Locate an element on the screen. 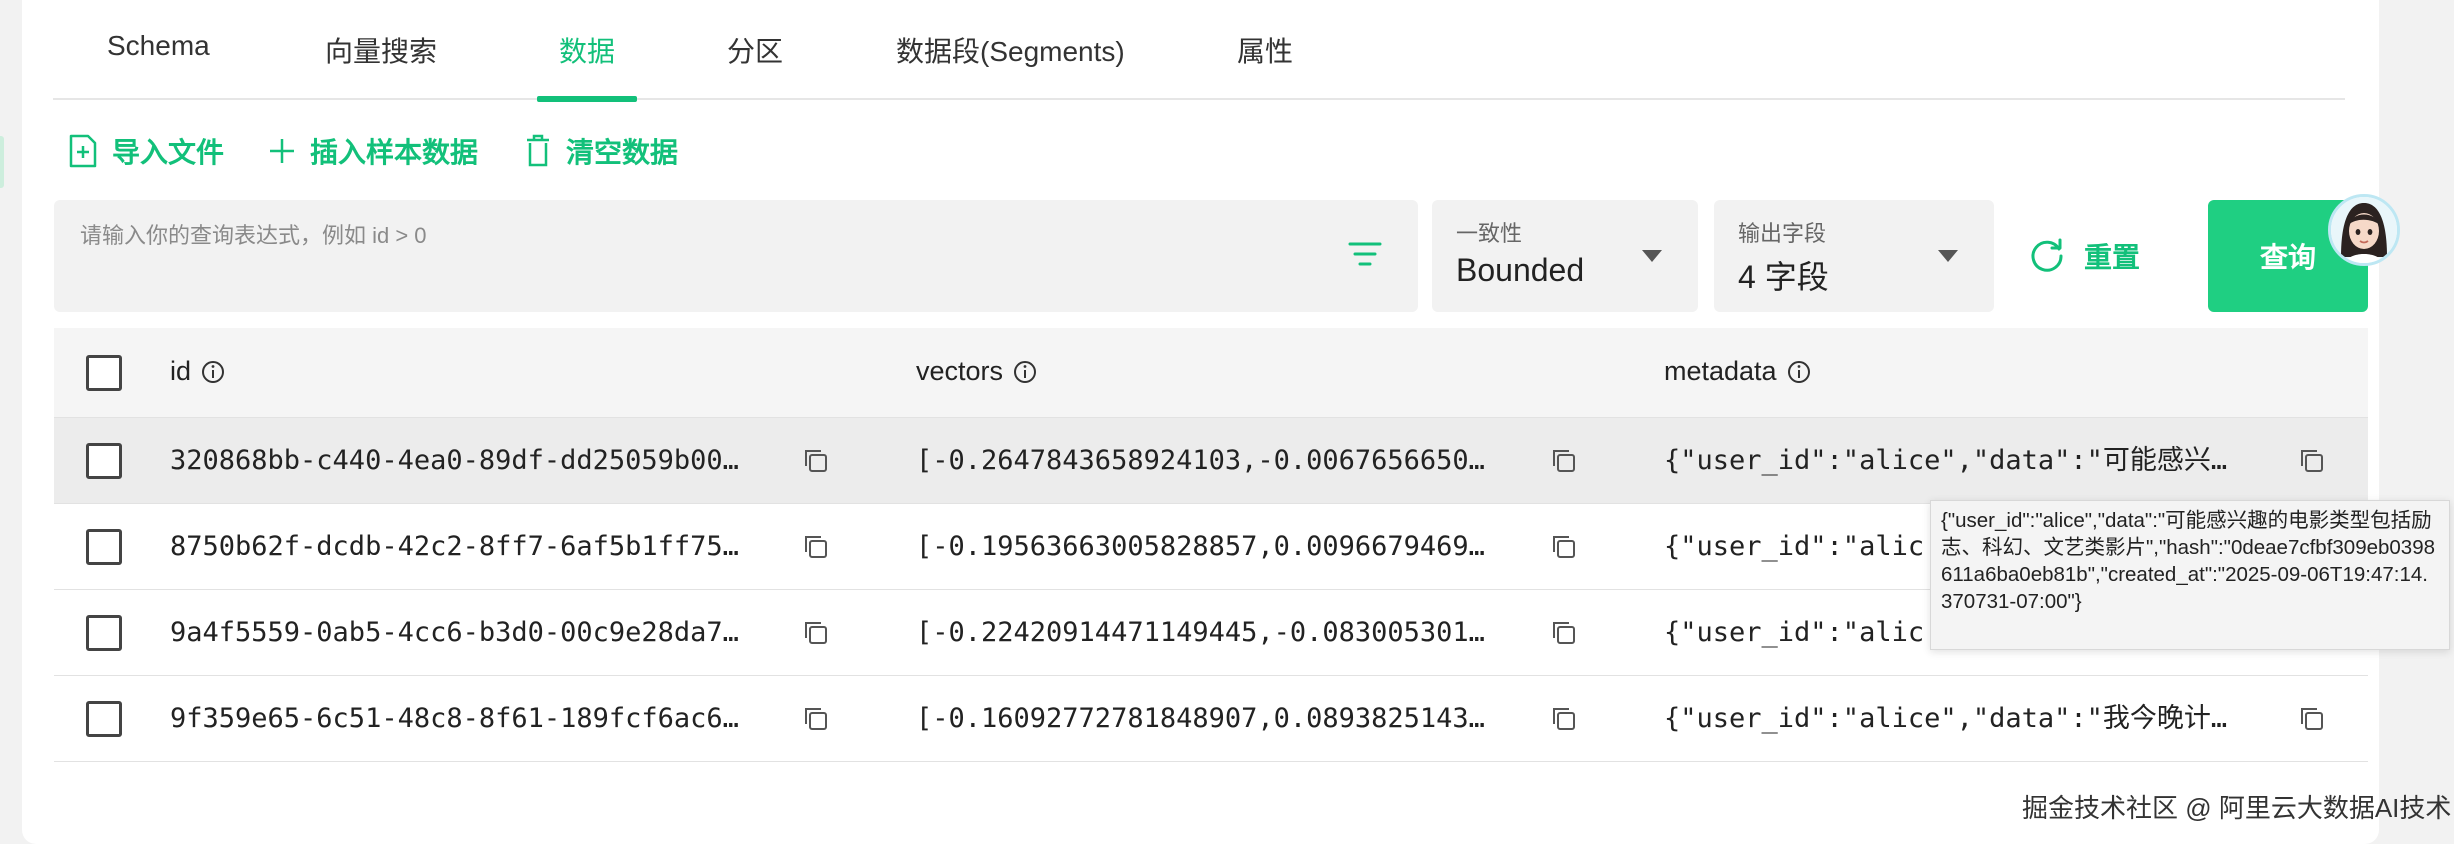 The height and width of the screenshot is (844, 2454). reset-button: 重置 is located at coordinates (2084, 256).